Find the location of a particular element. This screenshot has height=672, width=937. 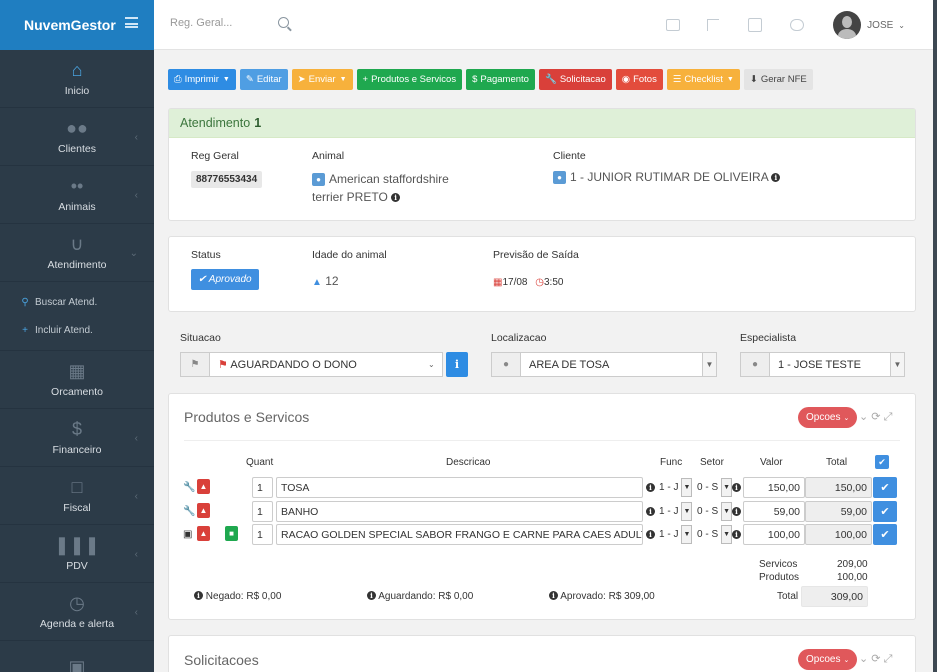

sidebar-item-pdv: ❚❚❚ PDV ‹ is located at coordinates (77, 554).